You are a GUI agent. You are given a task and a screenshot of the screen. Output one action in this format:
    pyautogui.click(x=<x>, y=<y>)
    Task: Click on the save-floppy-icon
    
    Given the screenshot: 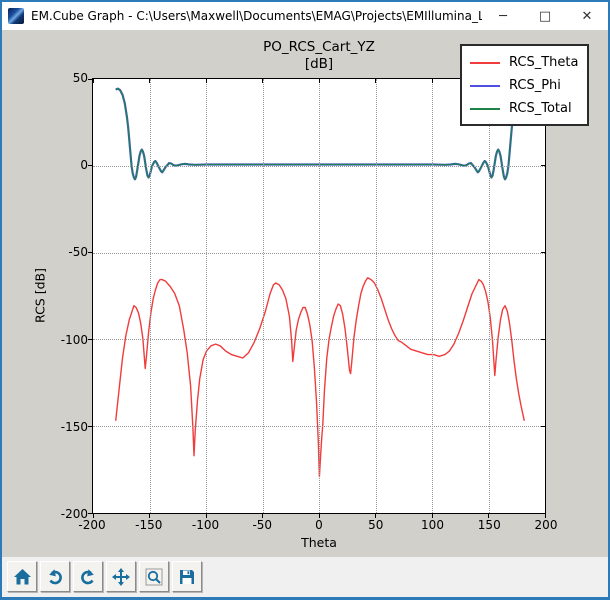 What is the action you would take?
    pyautogui.click(x=187, y=576)
    